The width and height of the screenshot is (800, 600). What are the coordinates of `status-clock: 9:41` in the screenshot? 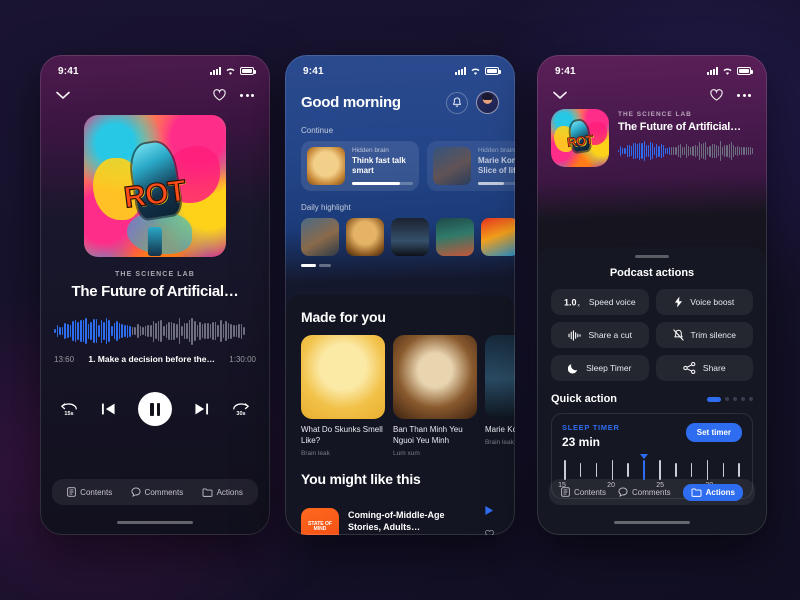 It's located at (68, 71).